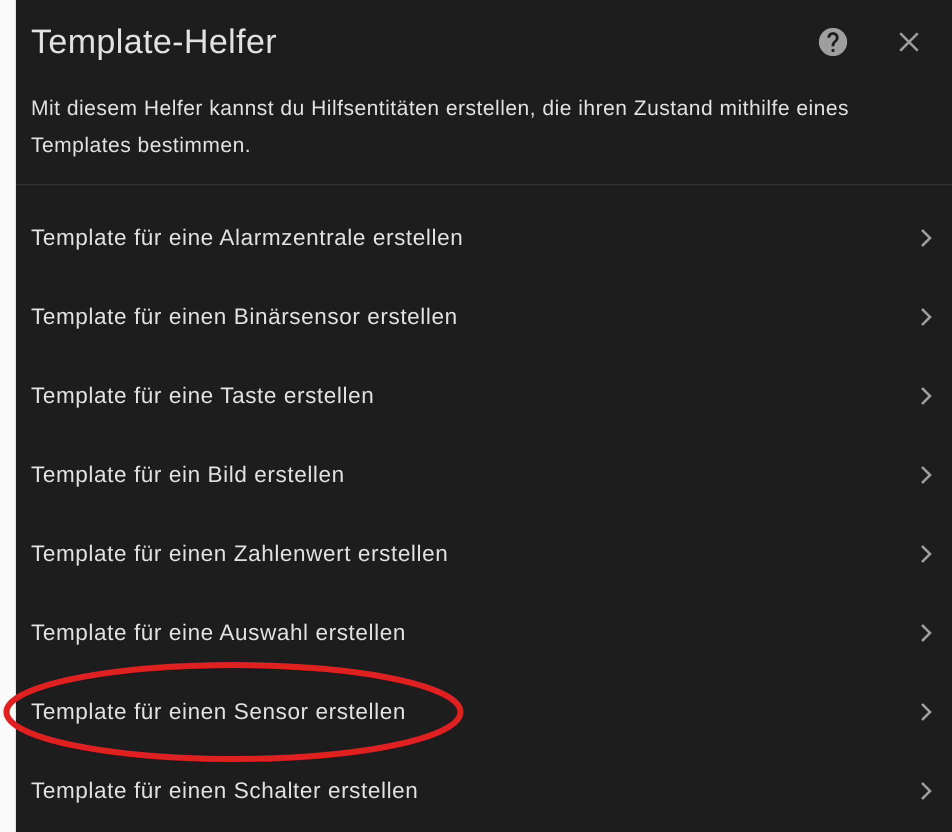  Describe the element at coordinates (484, 316) in the screenshot. I see `template-option: Template für einen Binärsensor erstellen` at that location.